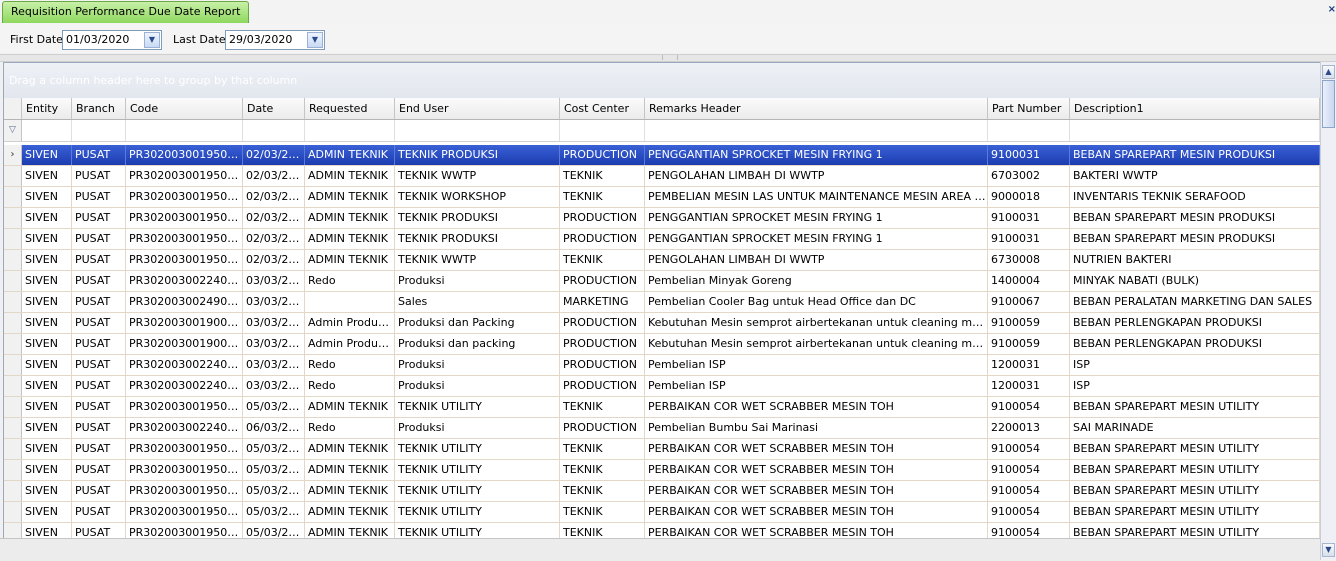  Describe the element at coordinates (477, 218) in the screenshot. I see `cell-end-user: TEKNIK PRODUKSI` at that location.